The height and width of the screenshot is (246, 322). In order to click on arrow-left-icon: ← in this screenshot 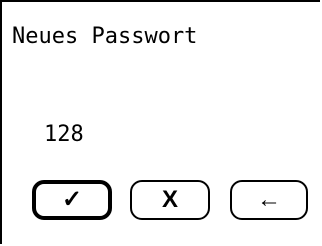, I will do `click(269, 199)`.